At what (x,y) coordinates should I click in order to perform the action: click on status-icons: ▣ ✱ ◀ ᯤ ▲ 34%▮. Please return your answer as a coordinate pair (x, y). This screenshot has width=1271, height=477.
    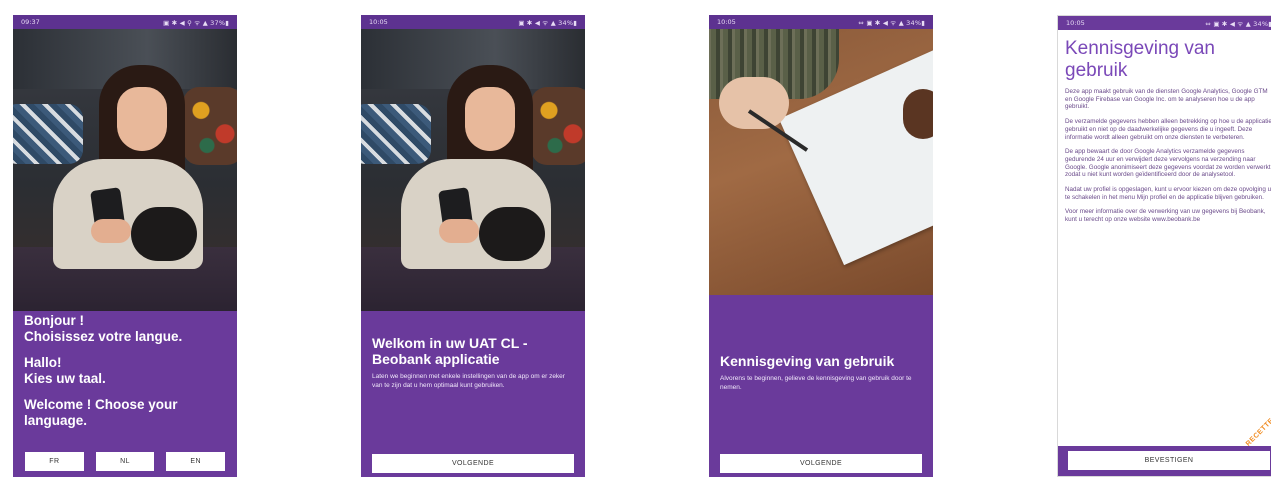
    Looking at the image, I should click on (547, 22).